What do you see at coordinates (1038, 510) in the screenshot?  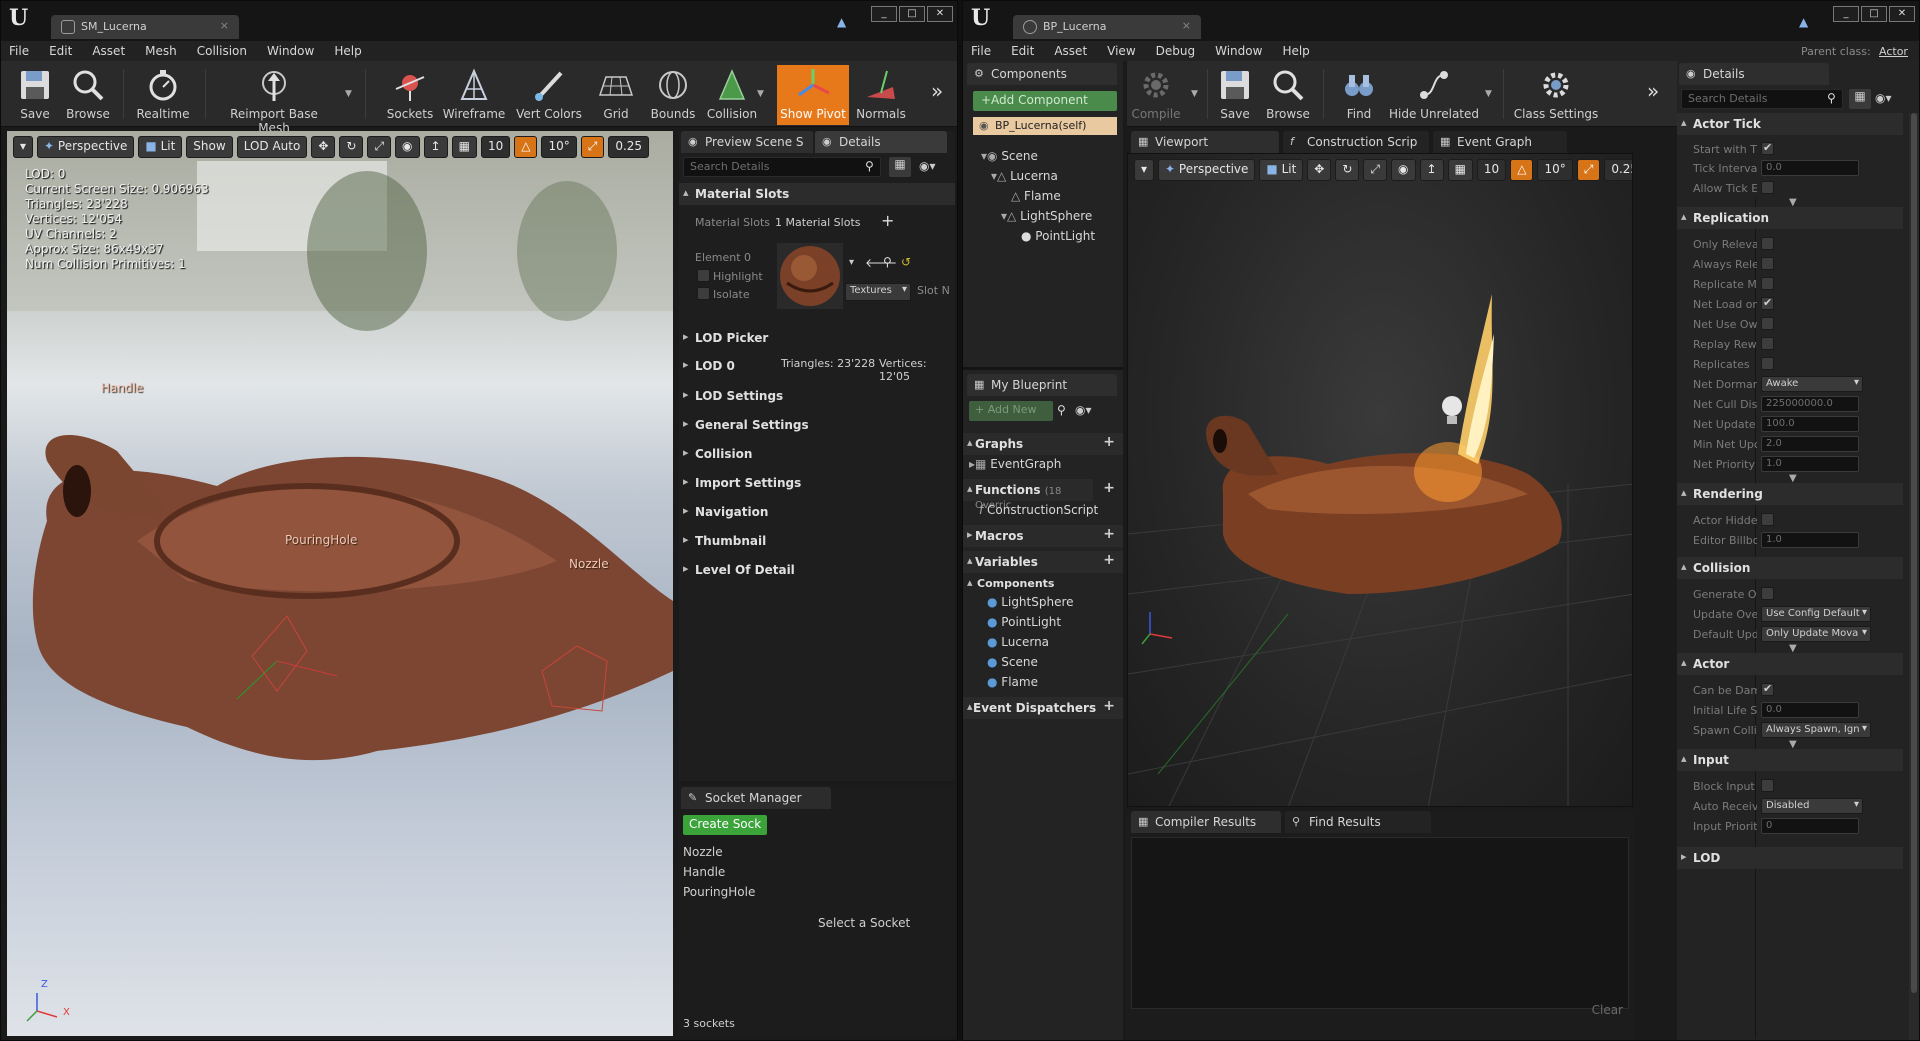 I see `function-constructionscript: f ConstructionScript` at bounding box center [1038, 510].